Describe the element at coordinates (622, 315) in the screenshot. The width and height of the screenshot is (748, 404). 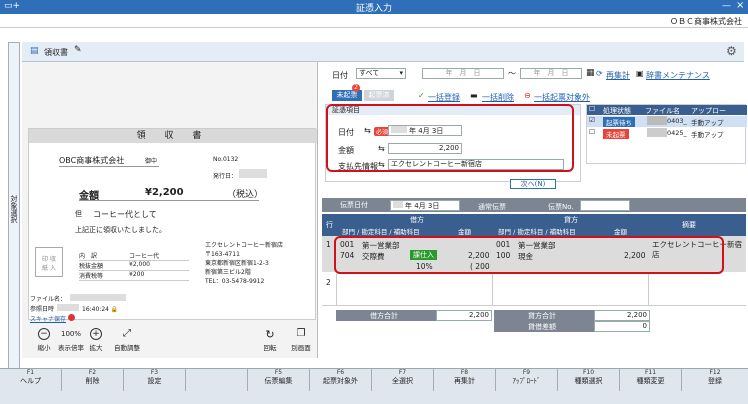
I see `cr-total-value: 2,200` at that location.